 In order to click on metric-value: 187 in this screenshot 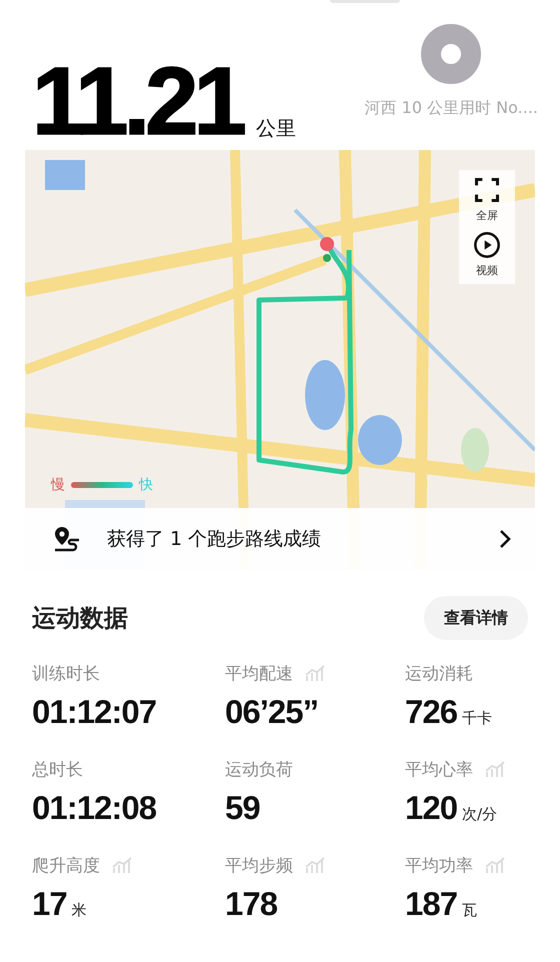, I will do `click(431, 904)`.